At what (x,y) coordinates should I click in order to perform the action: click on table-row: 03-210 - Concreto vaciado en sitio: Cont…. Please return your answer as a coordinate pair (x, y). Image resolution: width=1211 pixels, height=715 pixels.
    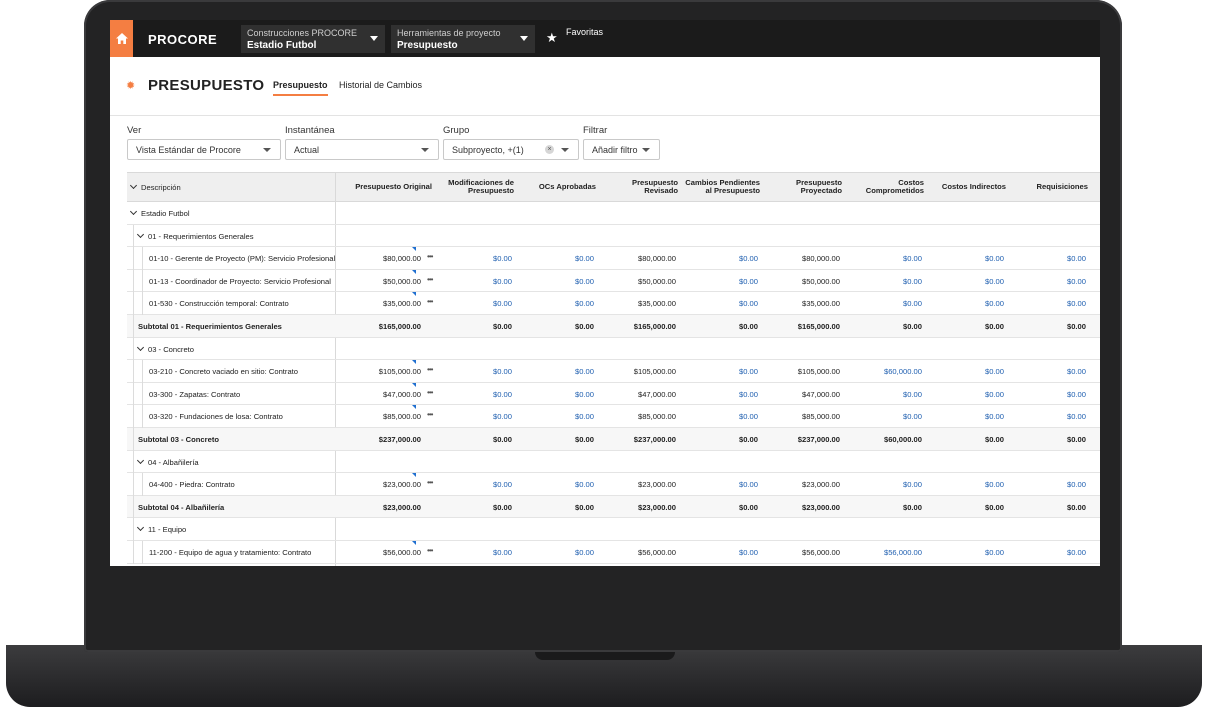
    Looking at the image, I should click on (613, 371).